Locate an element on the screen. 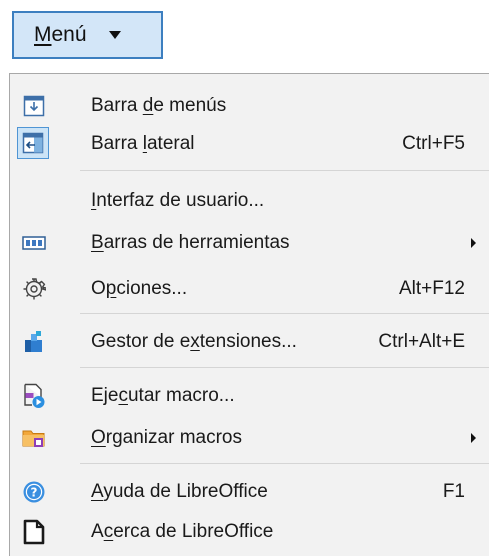 The width and height of the screenshot is (489, 556). run-macro-icon is located at coordinates (34, 396).